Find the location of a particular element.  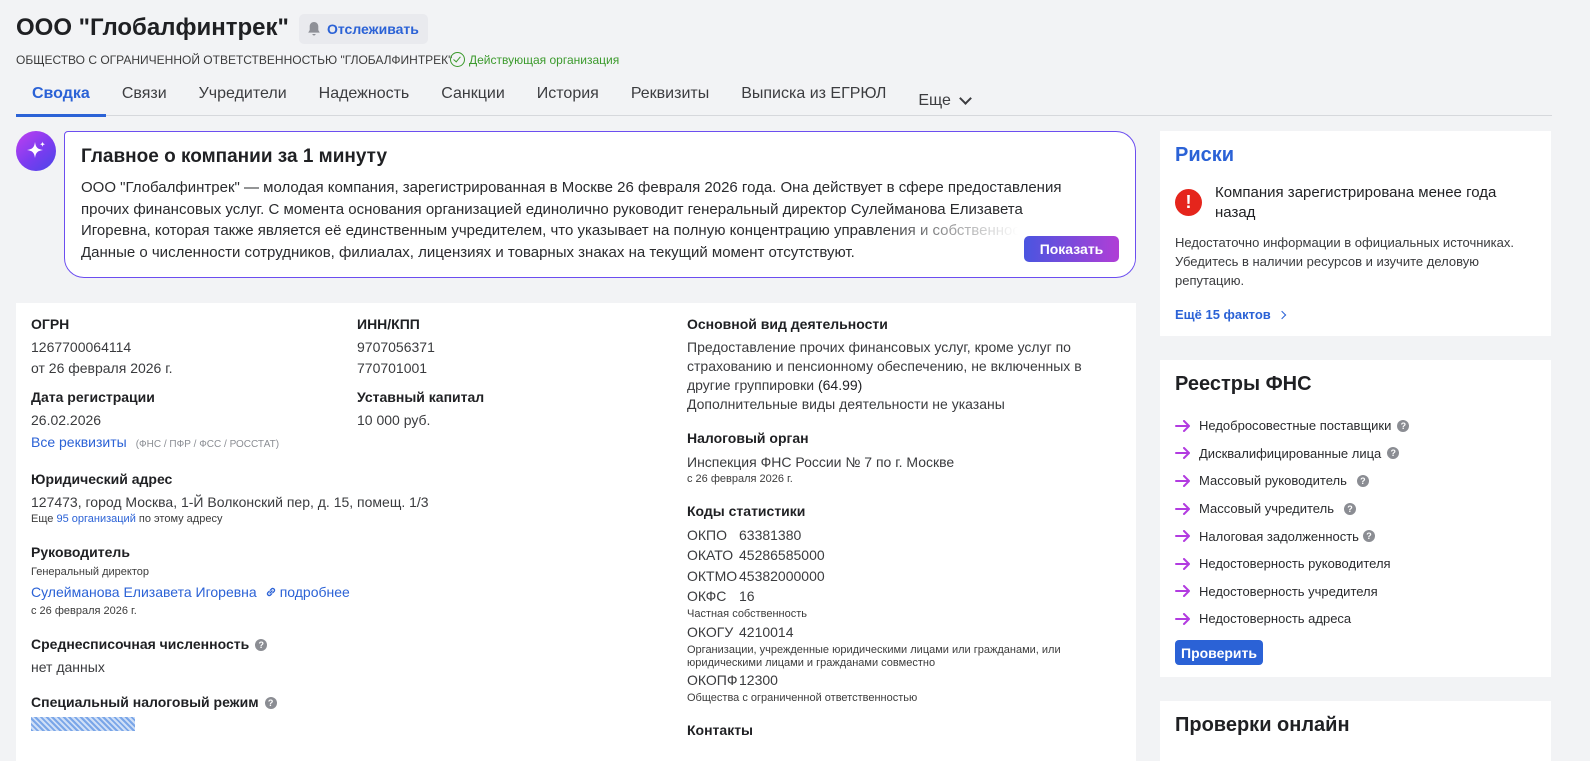

okato-row: ОКАТО 45286585000 is located at coordinates (756, 555).